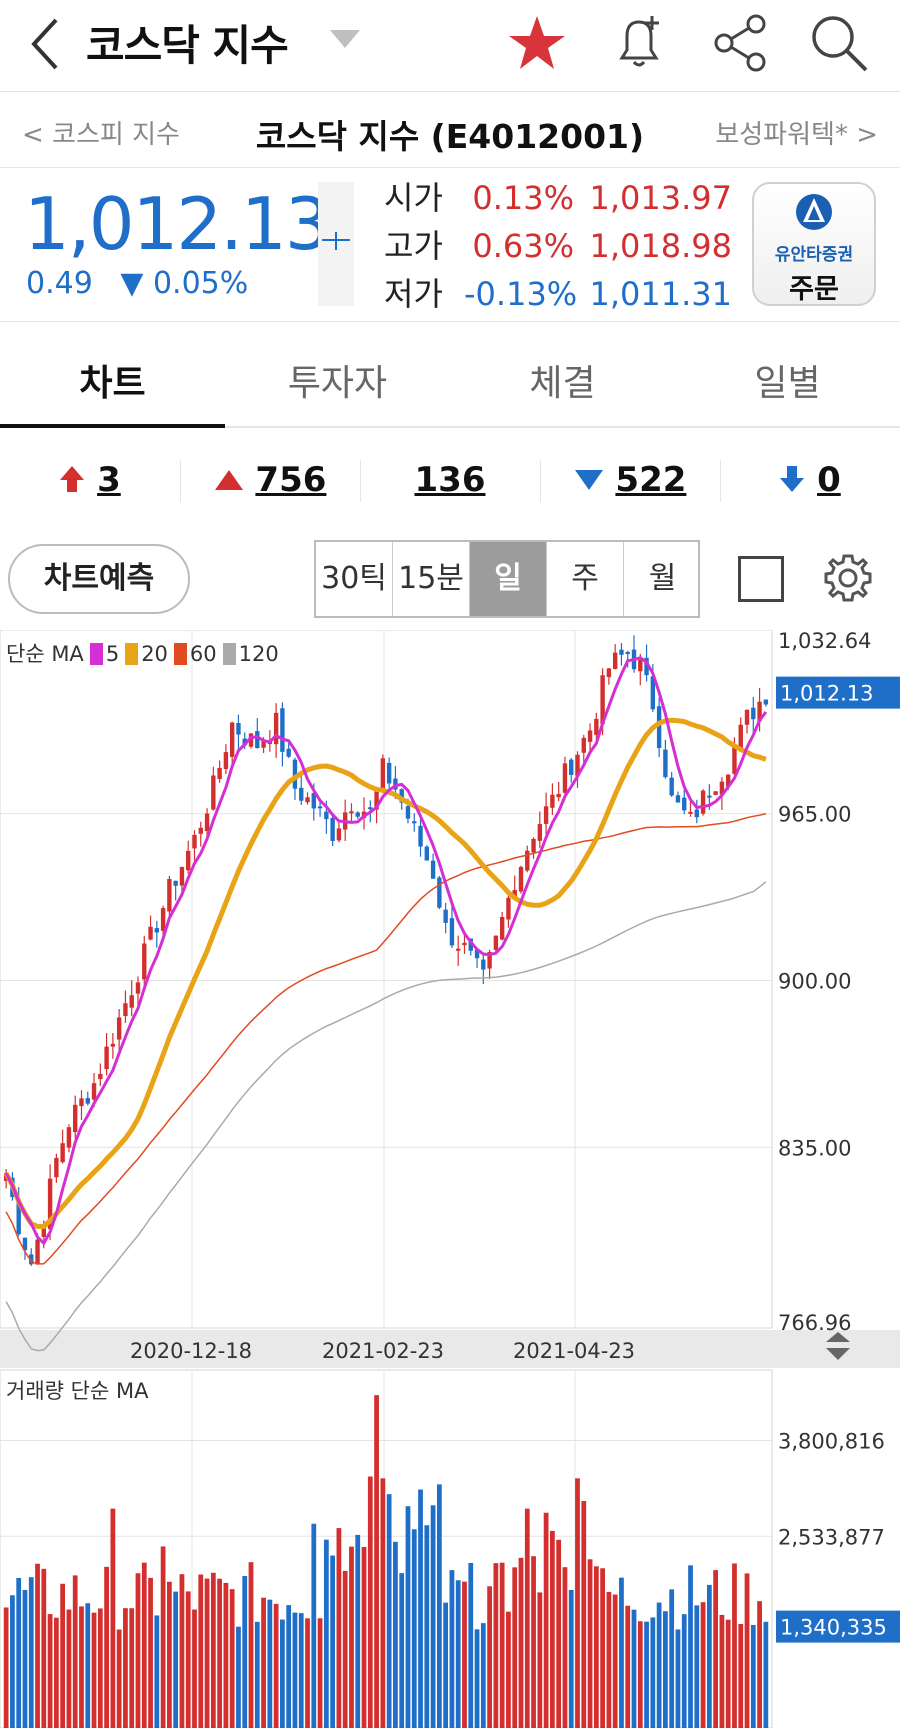  Describe the element at coordinates (180, 654) in the screenshot. I see `ma60-swatch` at that location.